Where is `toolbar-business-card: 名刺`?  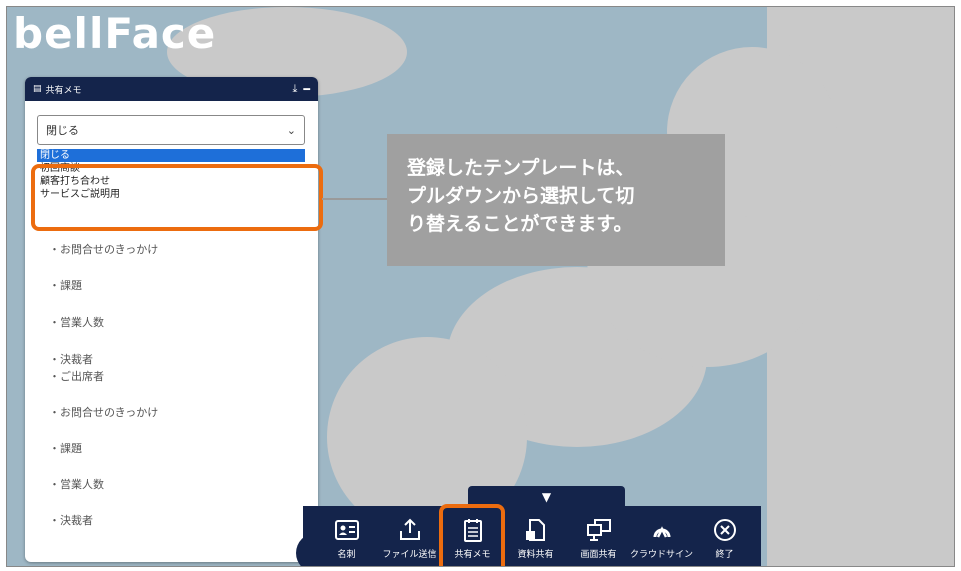
toolbar-business-card: 名刺 is located at coordinates (346, 537).